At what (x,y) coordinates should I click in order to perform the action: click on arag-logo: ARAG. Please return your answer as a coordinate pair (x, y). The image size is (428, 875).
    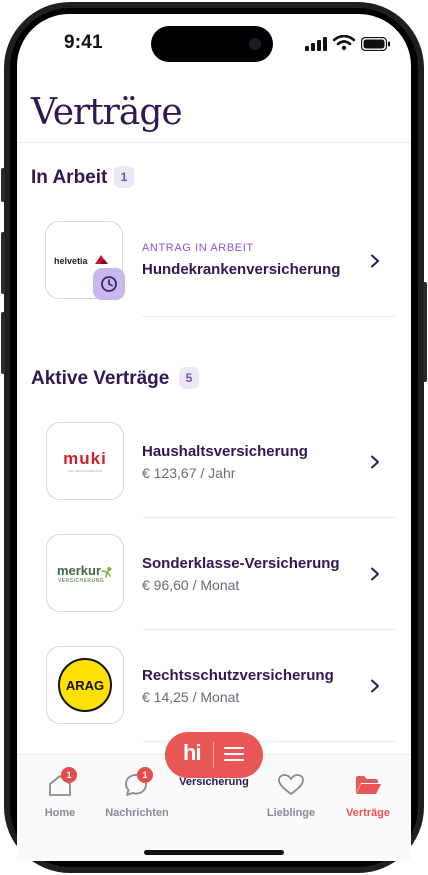
    Looking at the image, I should click on (85, 685).